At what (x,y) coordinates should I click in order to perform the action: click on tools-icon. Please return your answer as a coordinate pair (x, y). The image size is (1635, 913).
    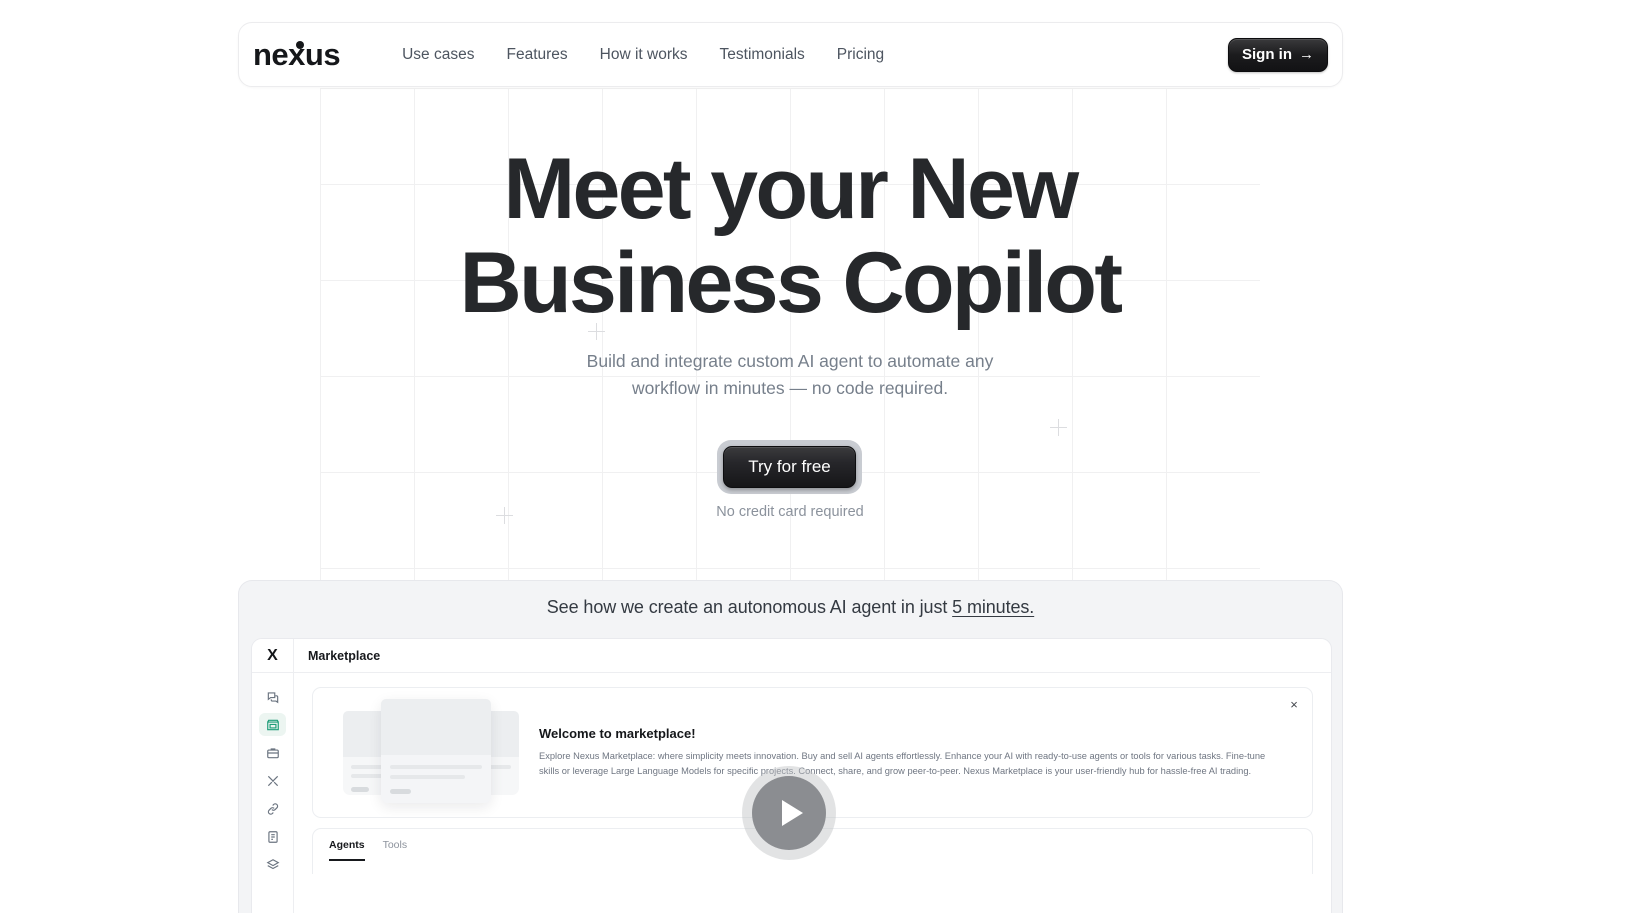
    Looking at the image, I should click on (272, 780).